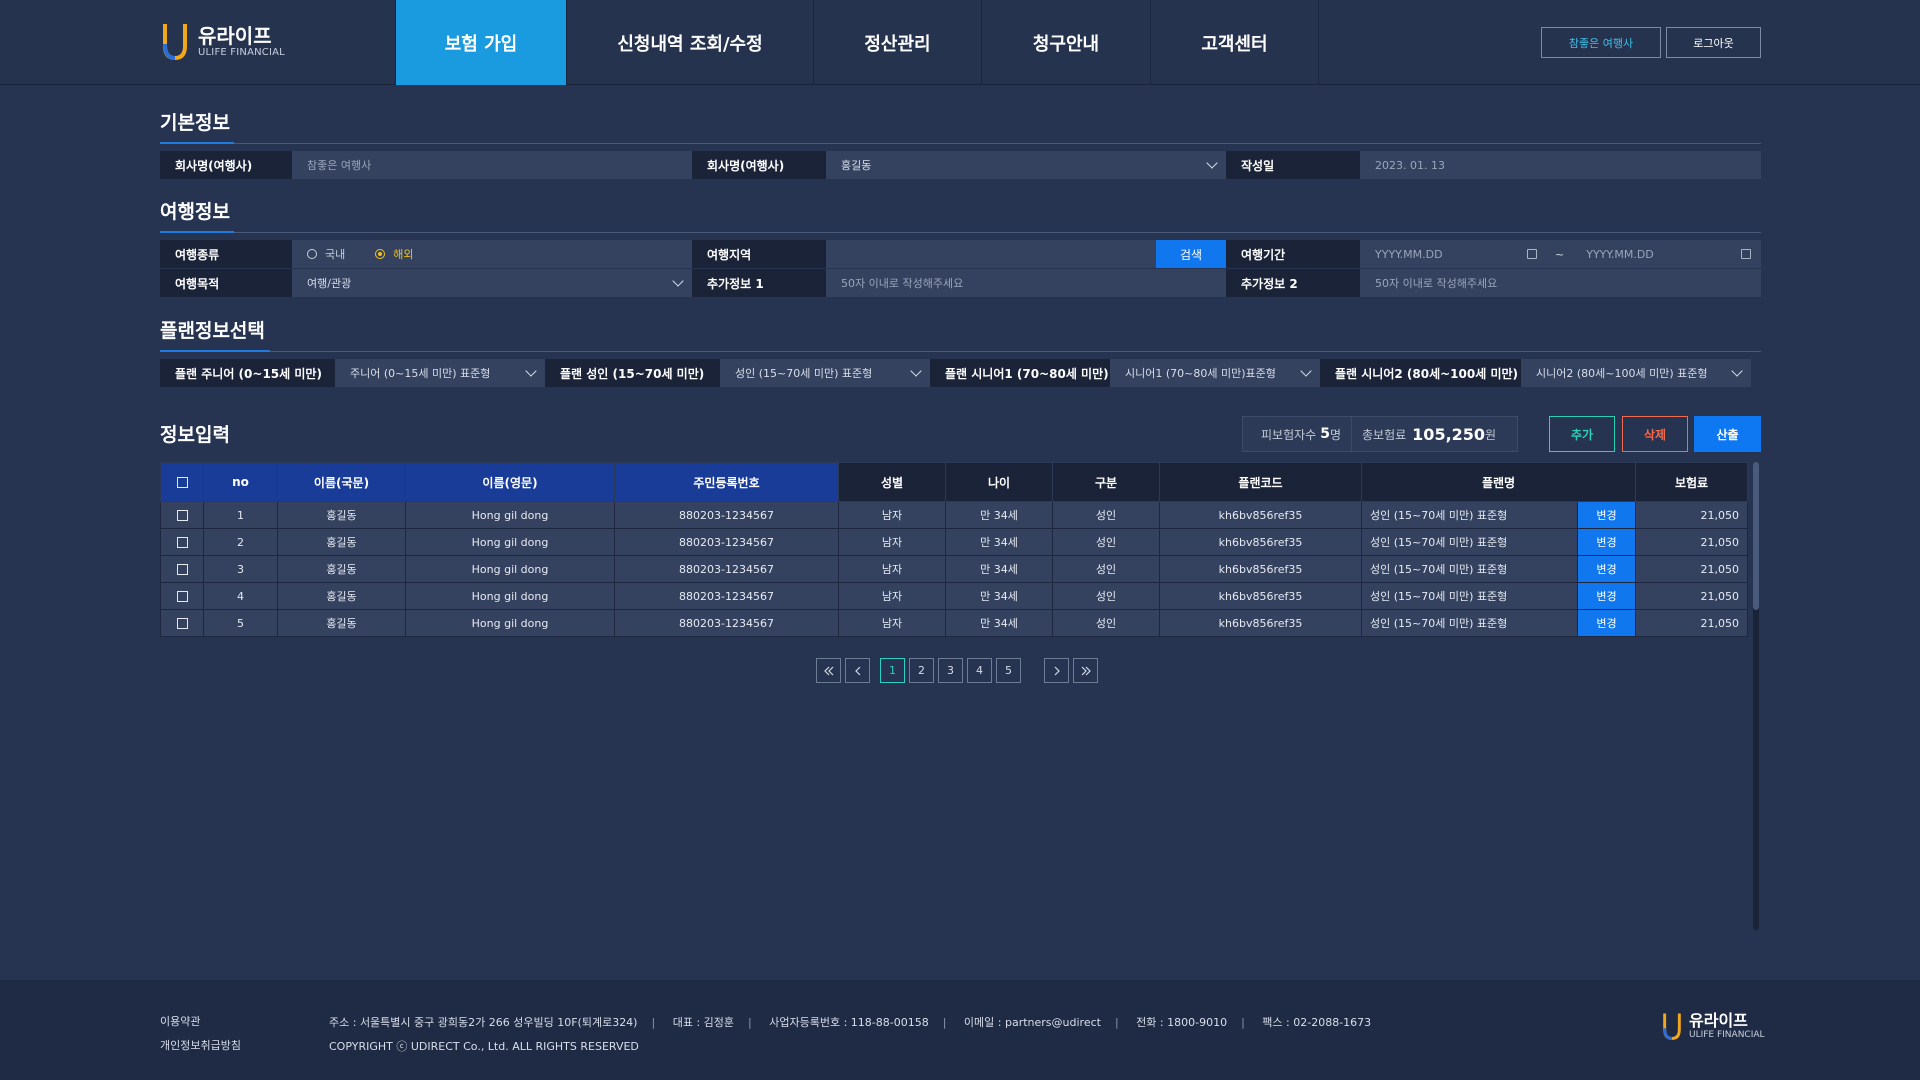 The height and width of the screenshot is (1080, 1920). What do you see at coordinates (991, 254) in the screenshot?
I see `region-input` at bounding box center [991, 254].